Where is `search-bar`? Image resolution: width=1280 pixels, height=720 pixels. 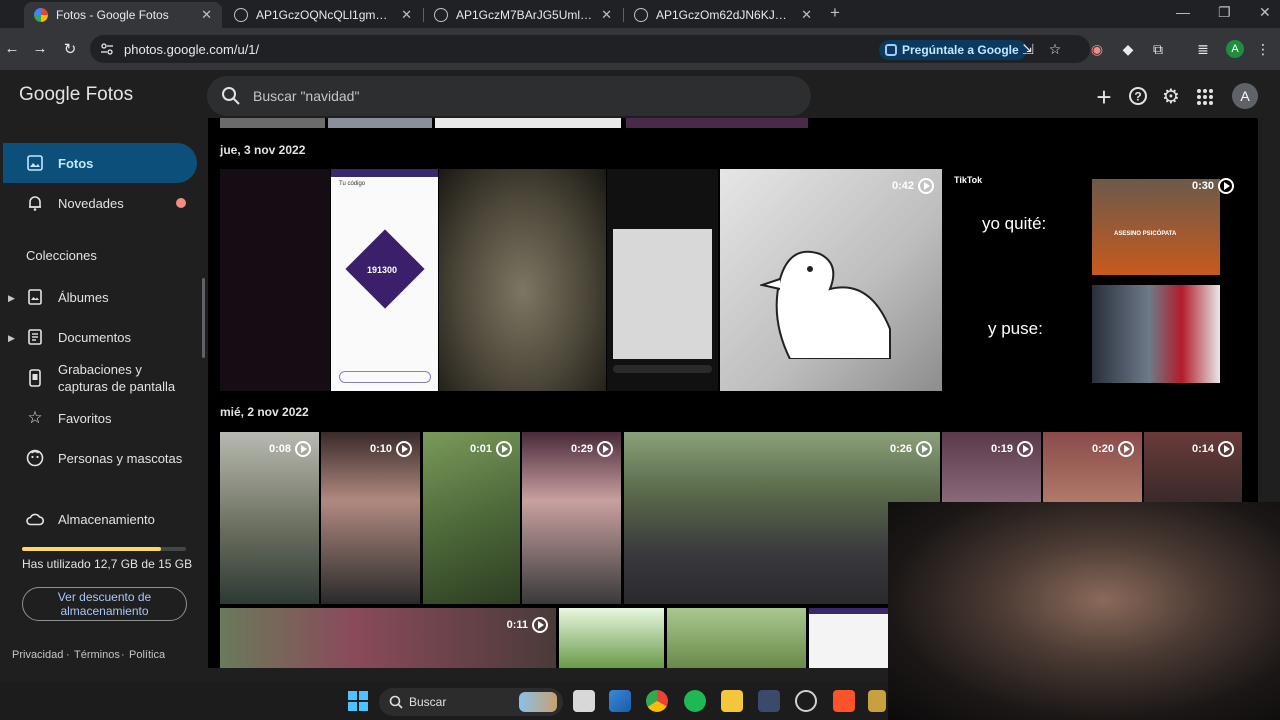
search-bar is located at coordinates (509, 96).